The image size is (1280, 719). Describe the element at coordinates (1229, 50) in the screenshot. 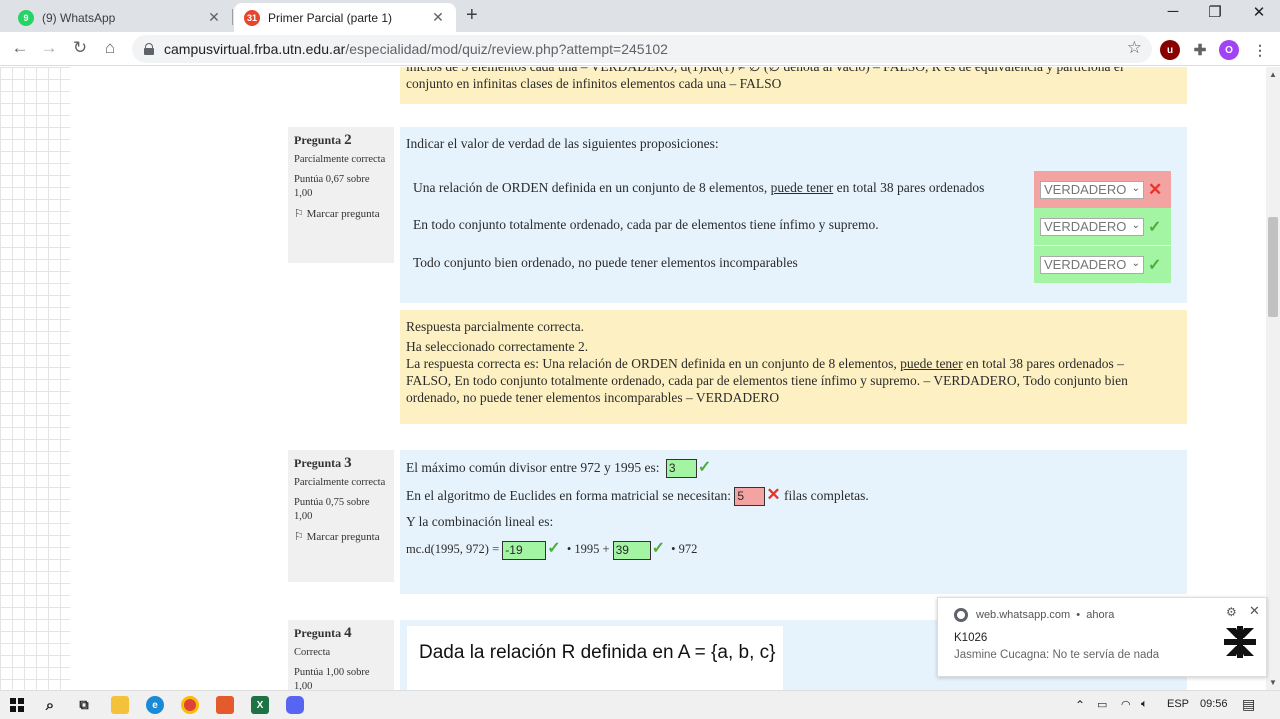

I see `avatar: O` at that location.